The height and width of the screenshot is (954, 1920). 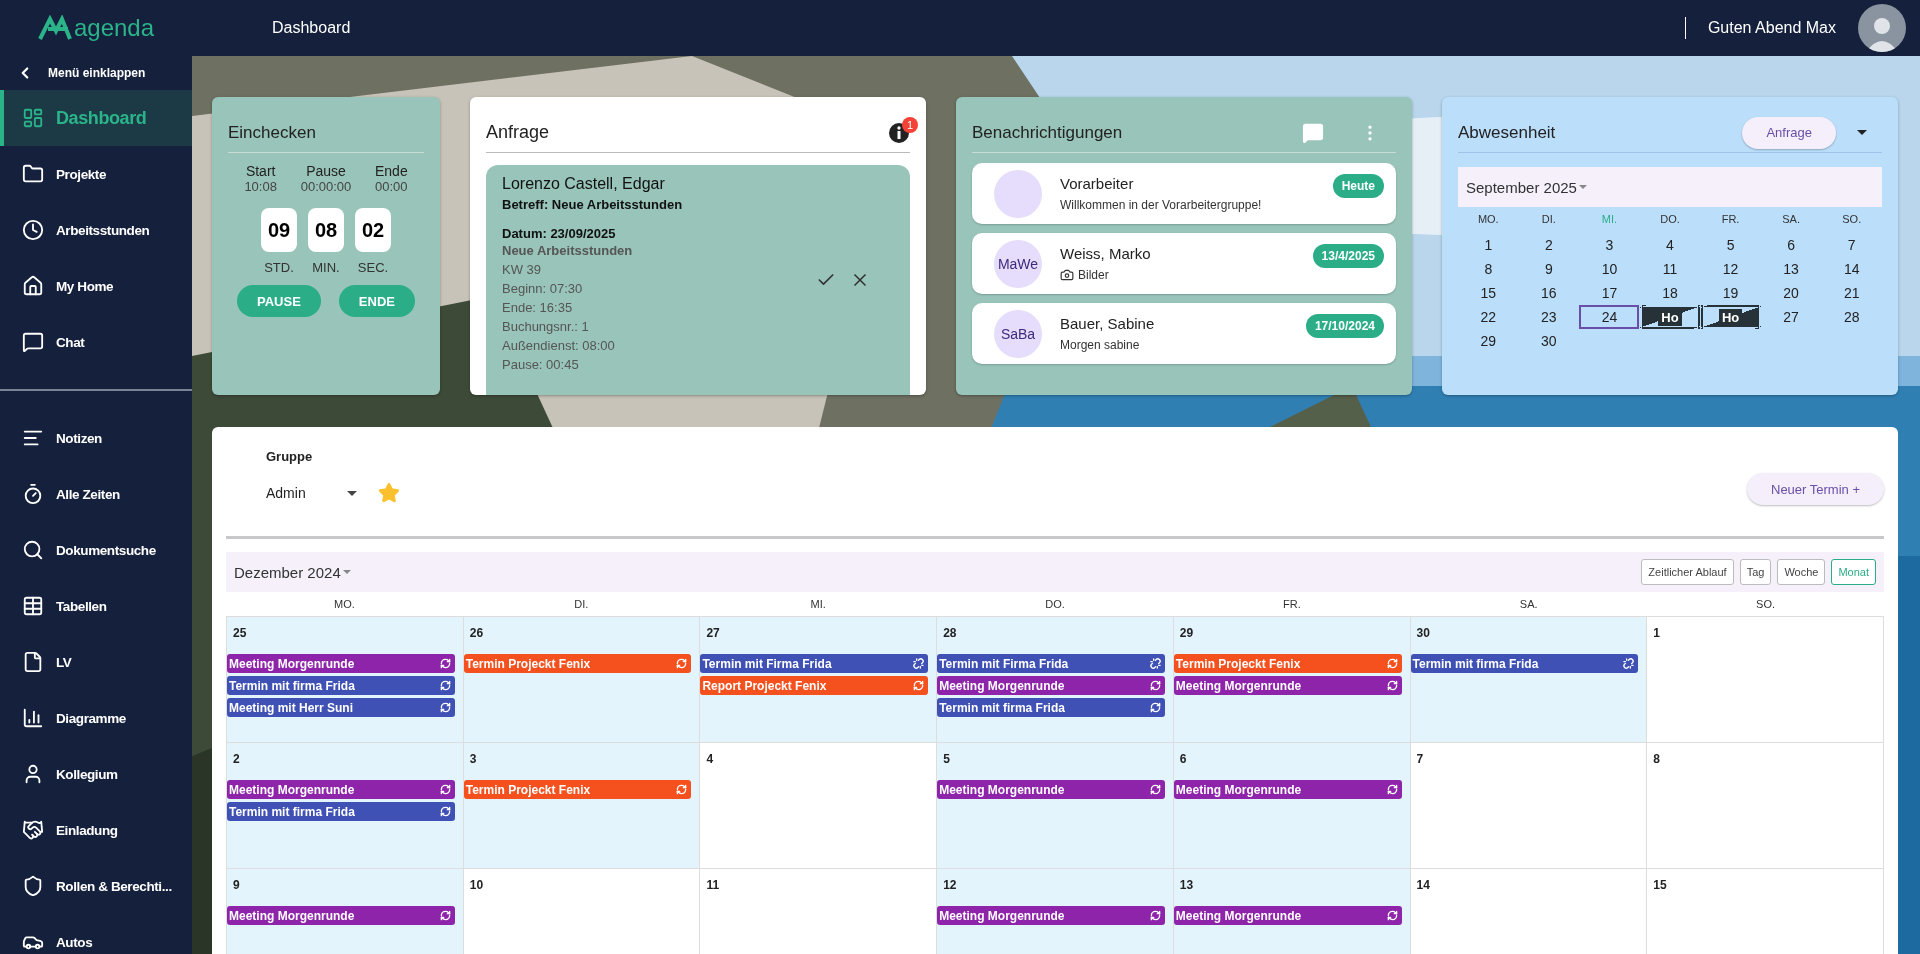 I want to click on calendar-day: 11, so click(x=1670, y=269).